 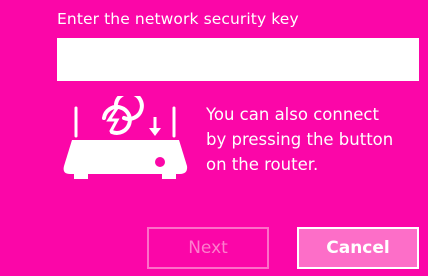 I want to click on next-button: Next, so click(x=208, y=248).